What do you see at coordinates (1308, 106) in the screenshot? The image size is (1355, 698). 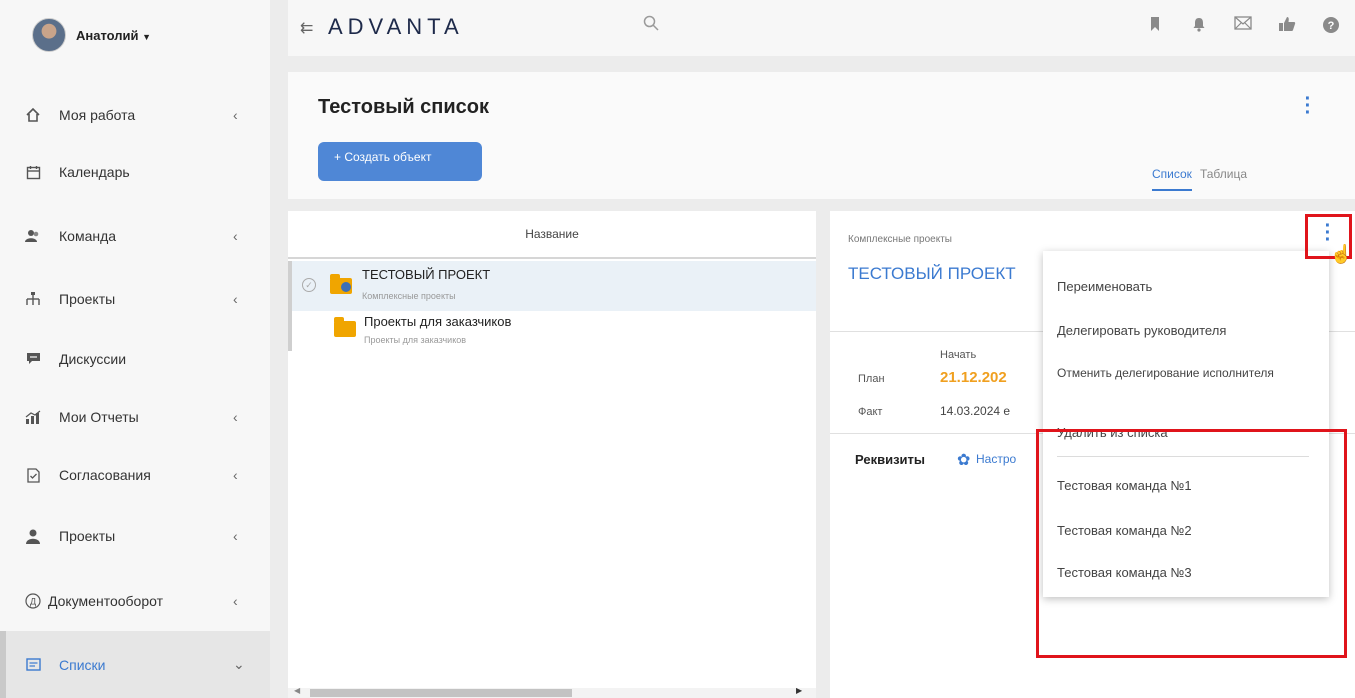 I see `more-vertical-icon: · · ·` at bounding box center [1308, 106].